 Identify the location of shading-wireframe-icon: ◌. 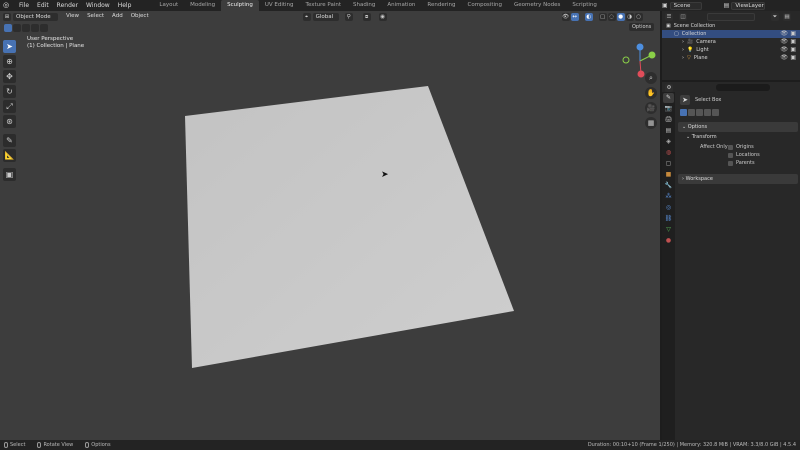
(611, 16).